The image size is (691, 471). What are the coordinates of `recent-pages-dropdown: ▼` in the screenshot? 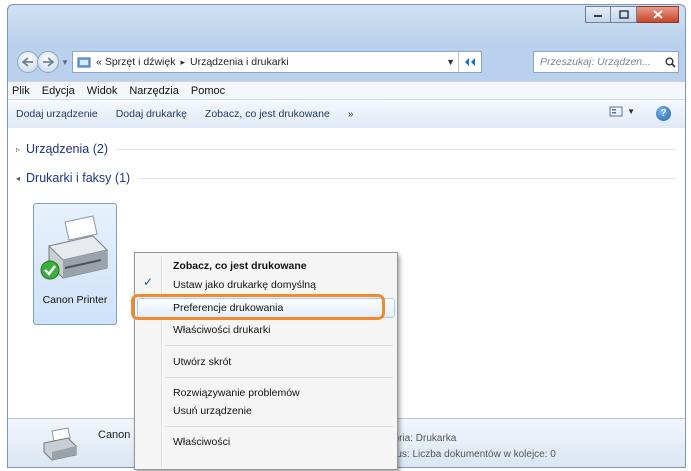 It's located at (65, 62).